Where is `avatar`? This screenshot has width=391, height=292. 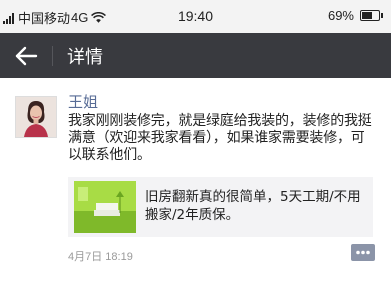
avatar is located at coordinates (36, 117).